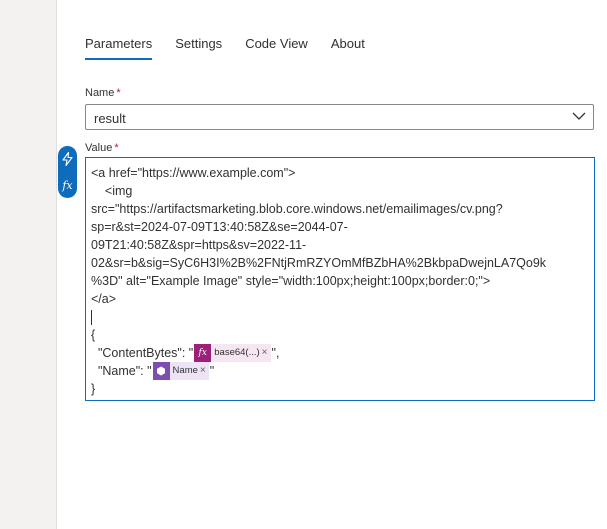  I want to click on chevron-down-icon, so click(579, 116).